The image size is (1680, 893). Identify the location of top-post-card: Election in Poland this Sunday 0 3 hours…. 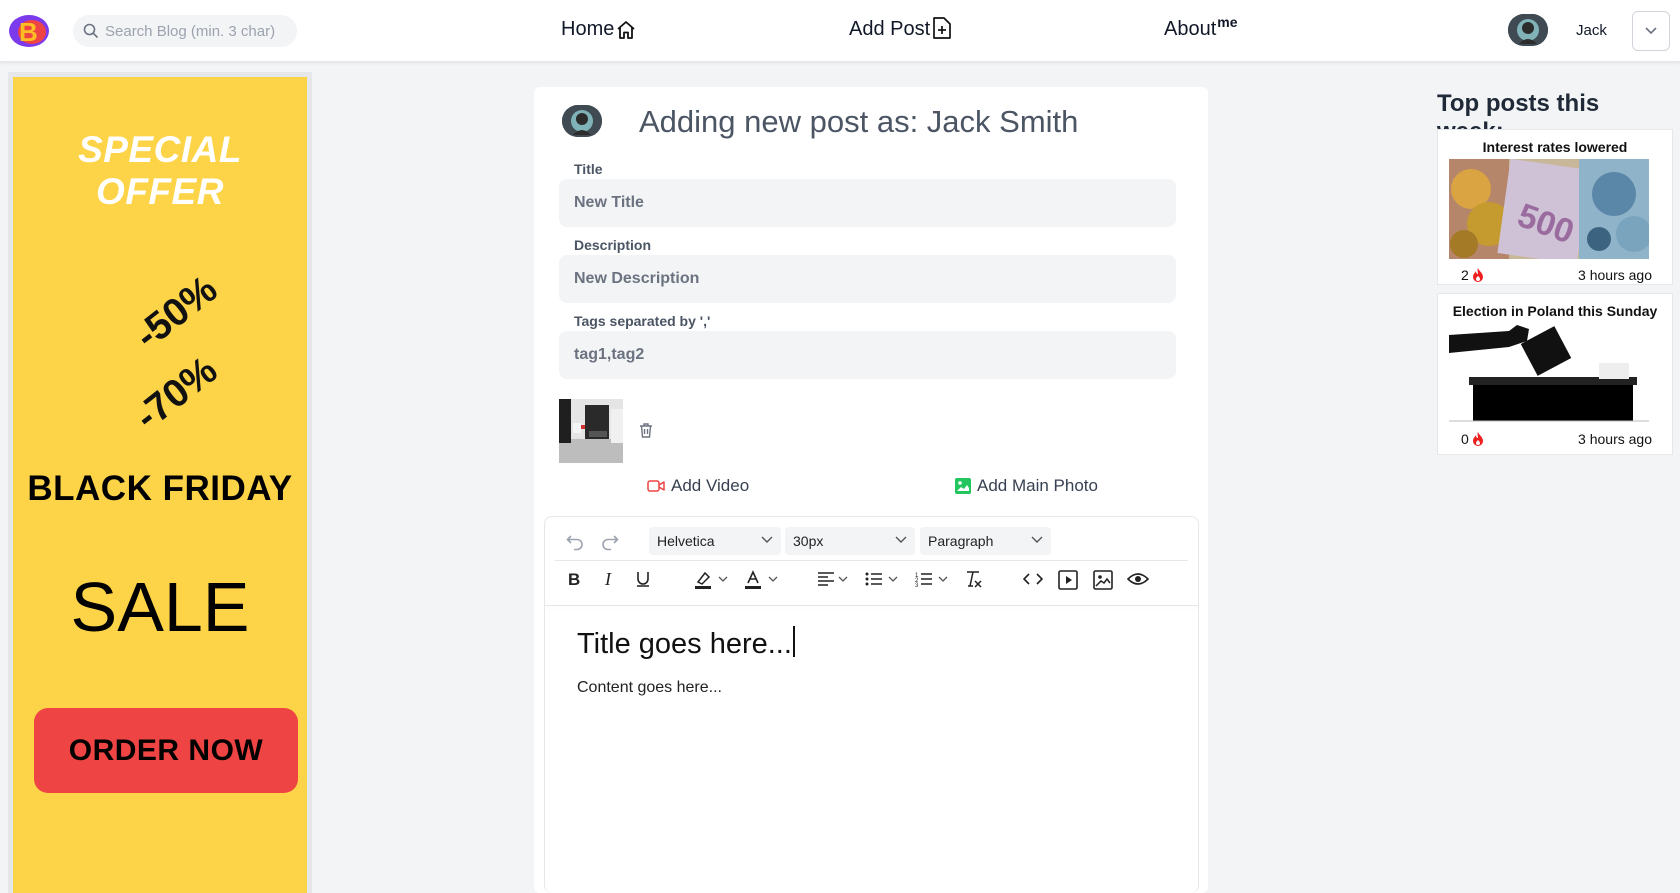
(1555, 374).